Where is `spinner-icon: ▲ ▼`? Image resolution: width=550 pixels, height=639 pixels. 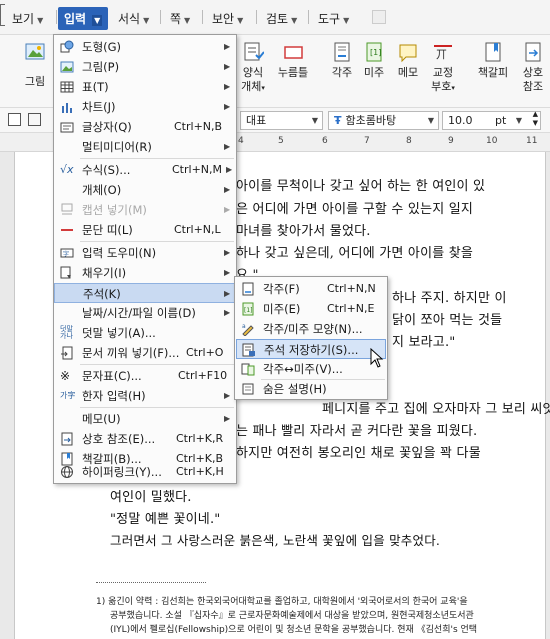 spinner-icon: ▲ ▼ is located at coordinates (535, 119).